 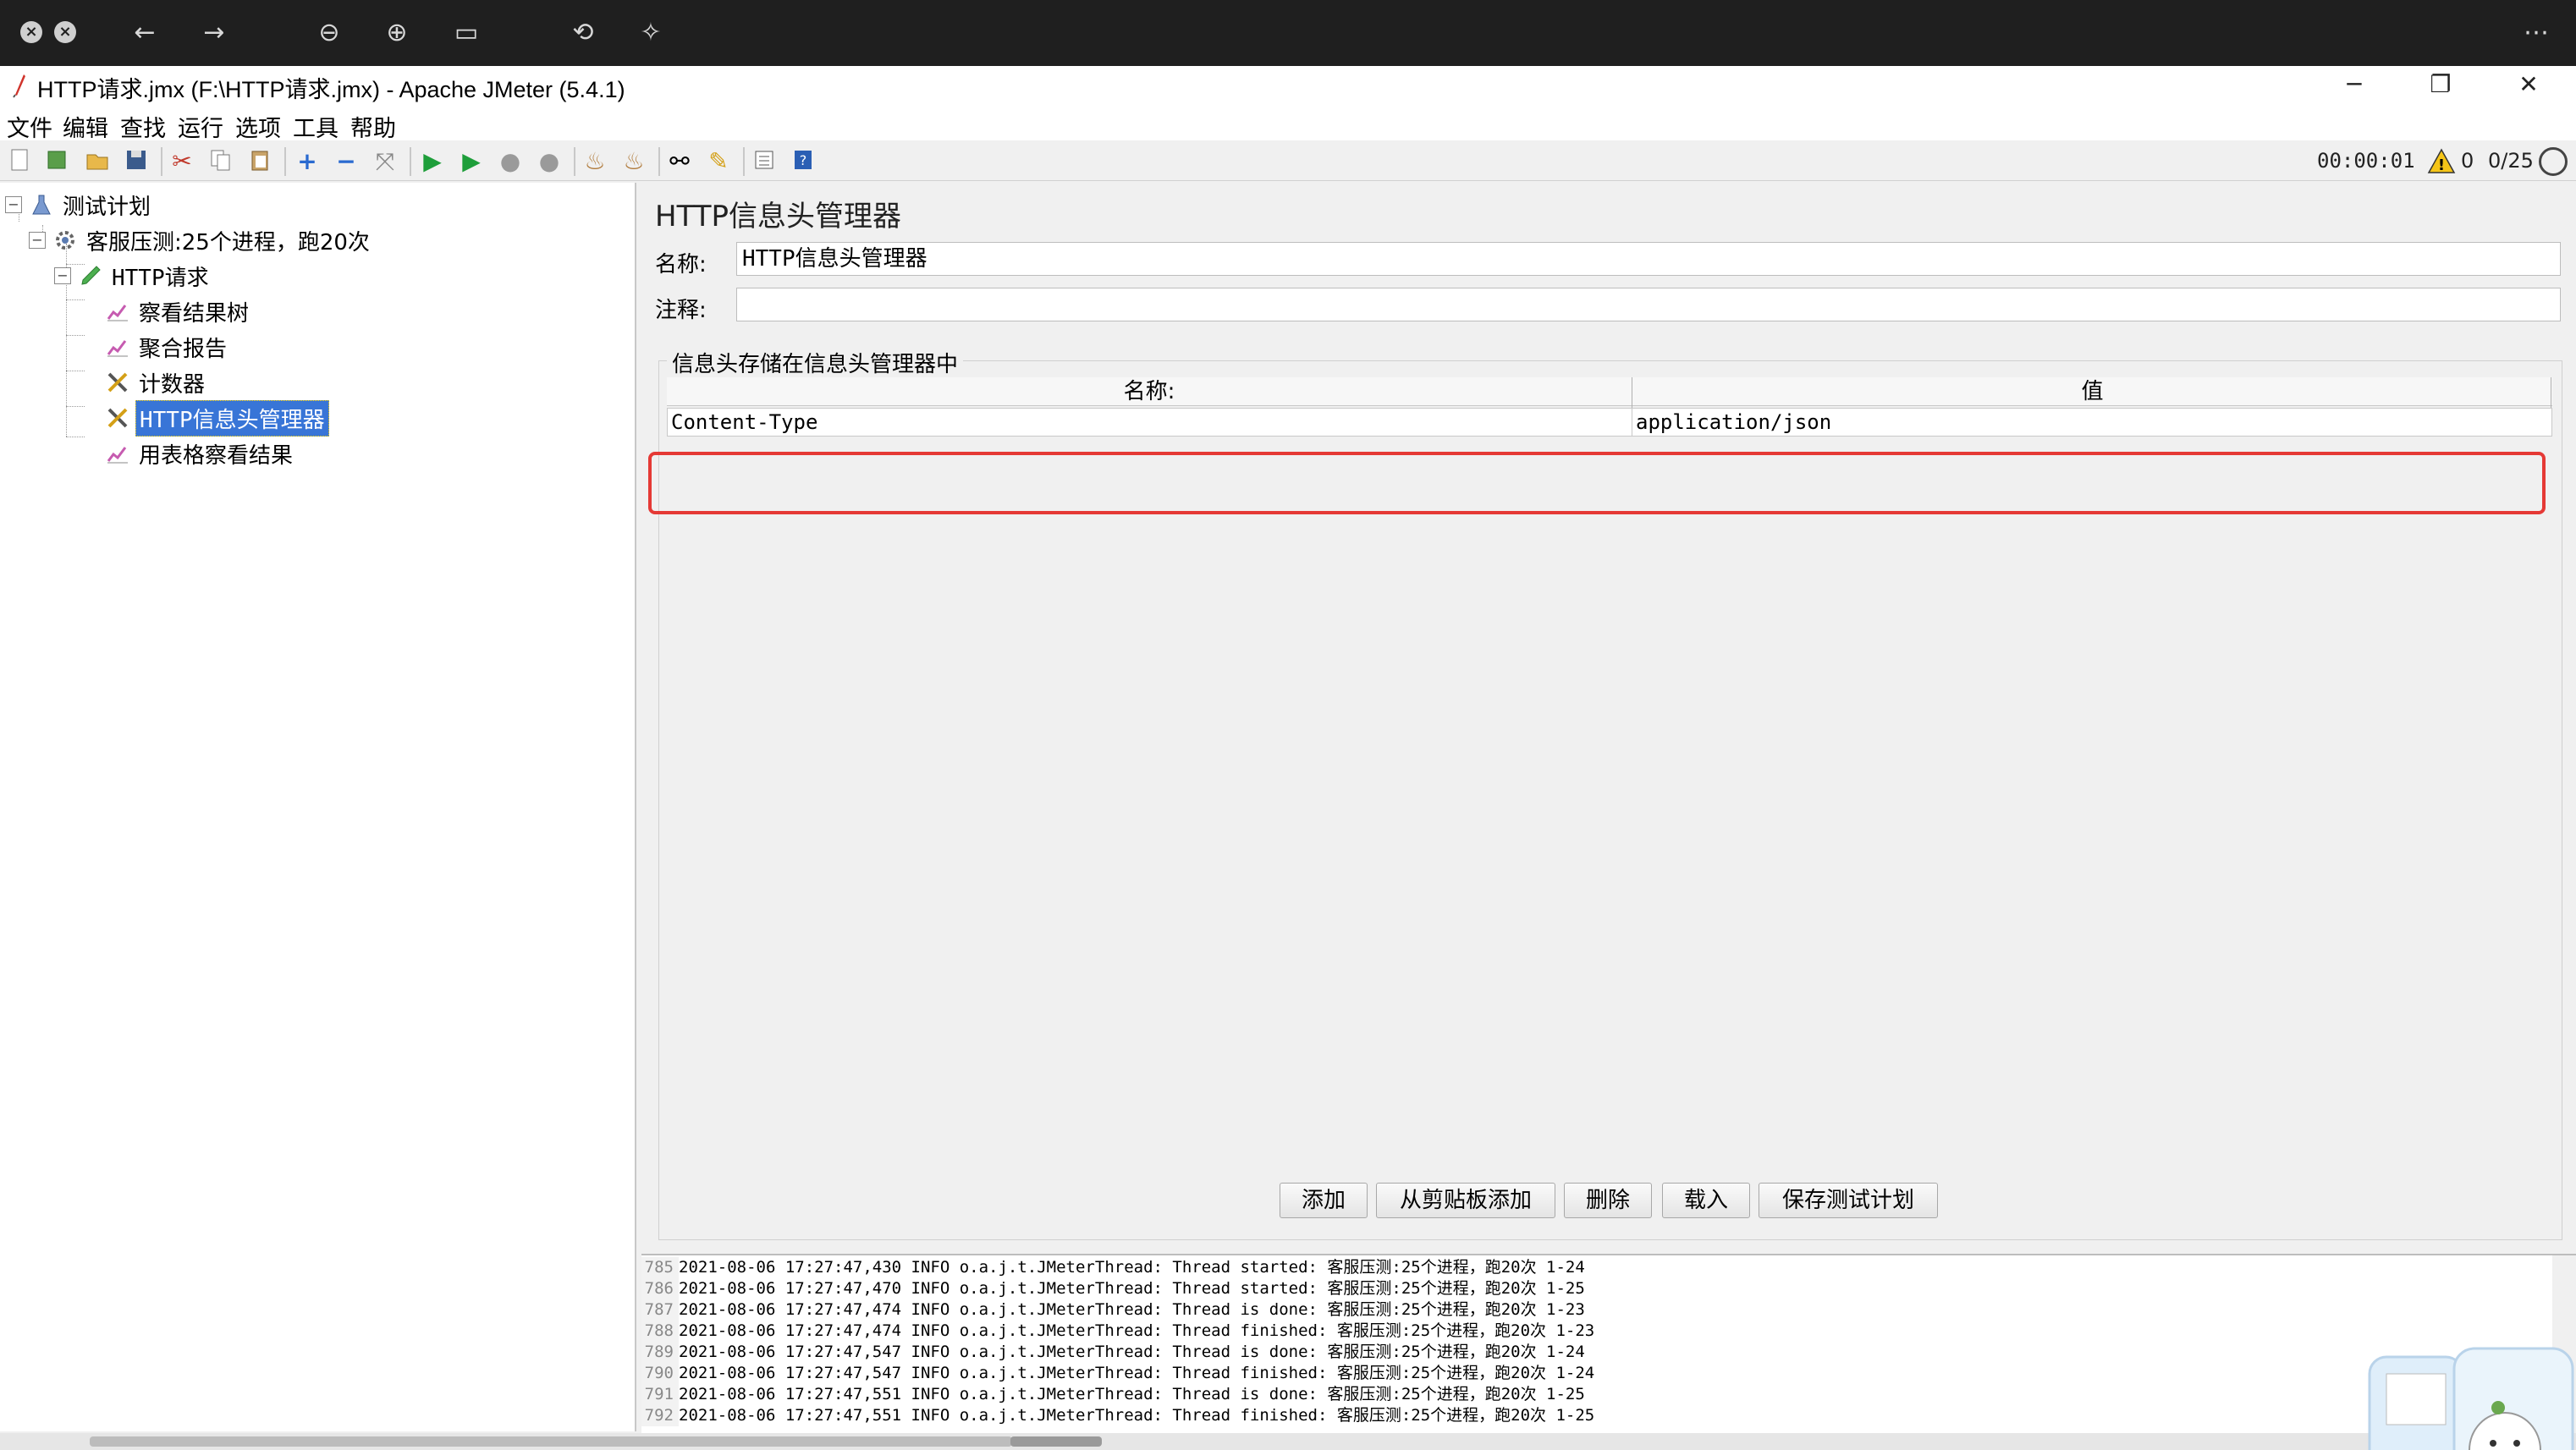 I want to click on zoom-in-icon: ⊕, so click(x=397, y=33).